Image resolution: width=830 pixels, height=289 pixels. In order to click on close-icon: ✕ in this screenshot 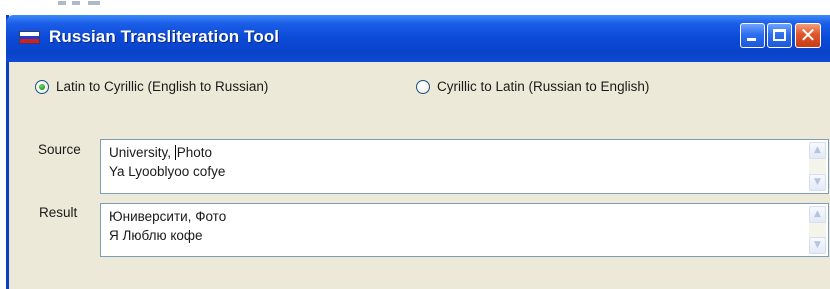, I will do `click(808, 35)`.